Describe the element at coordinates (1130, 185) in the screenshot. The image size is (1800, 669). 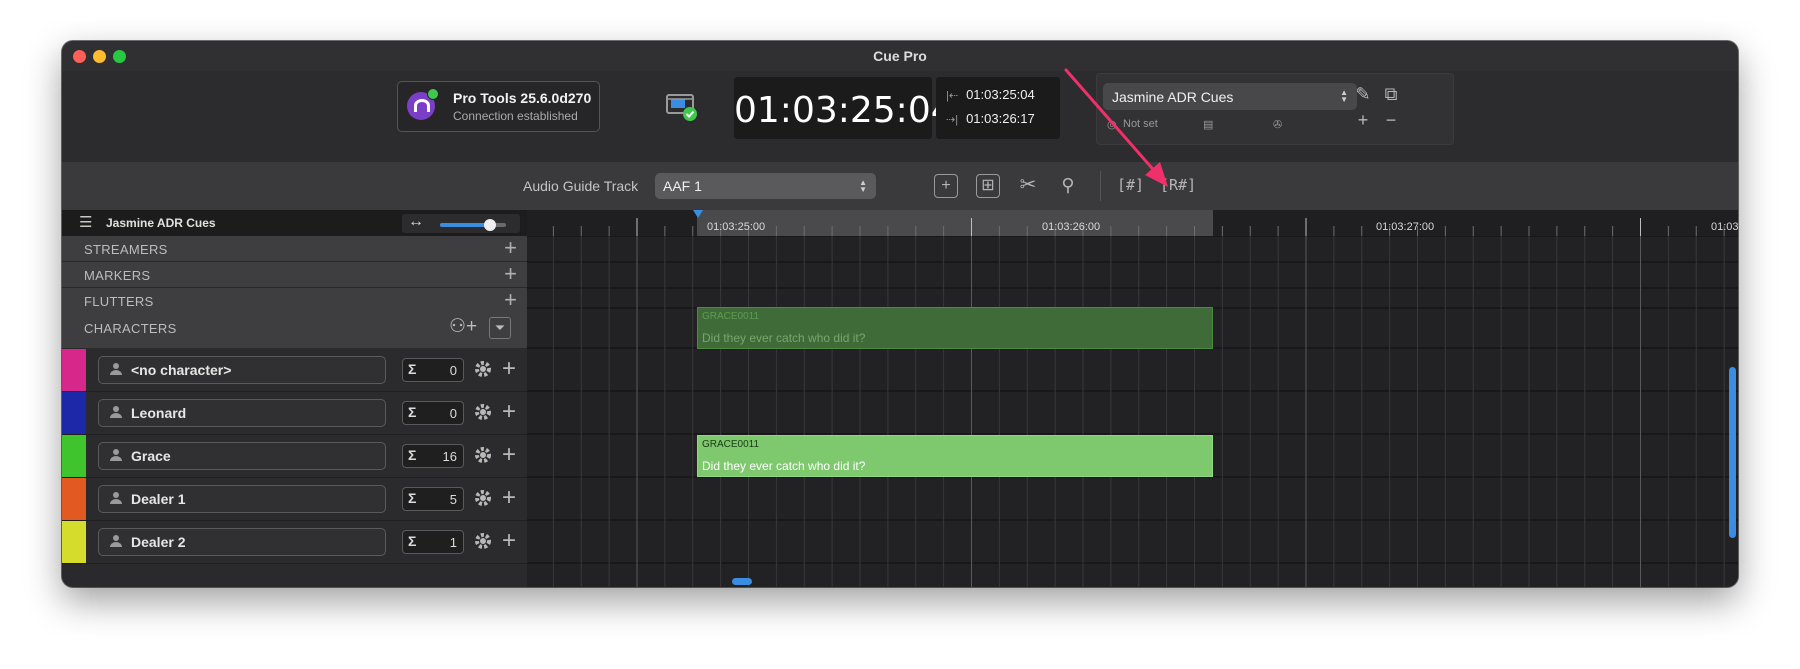
I see `renumber-cues-icon: [#]` at that location.